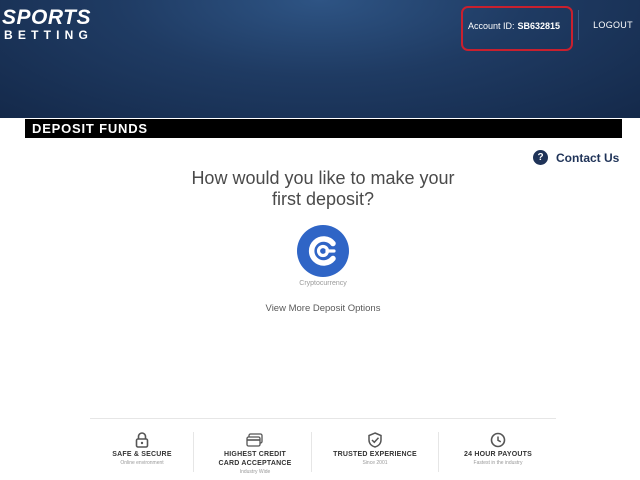 This screenshot has height=480, width=640. Describe the element at coordinates (578, 25) in the screenshot. I see `header-divider` at that location.